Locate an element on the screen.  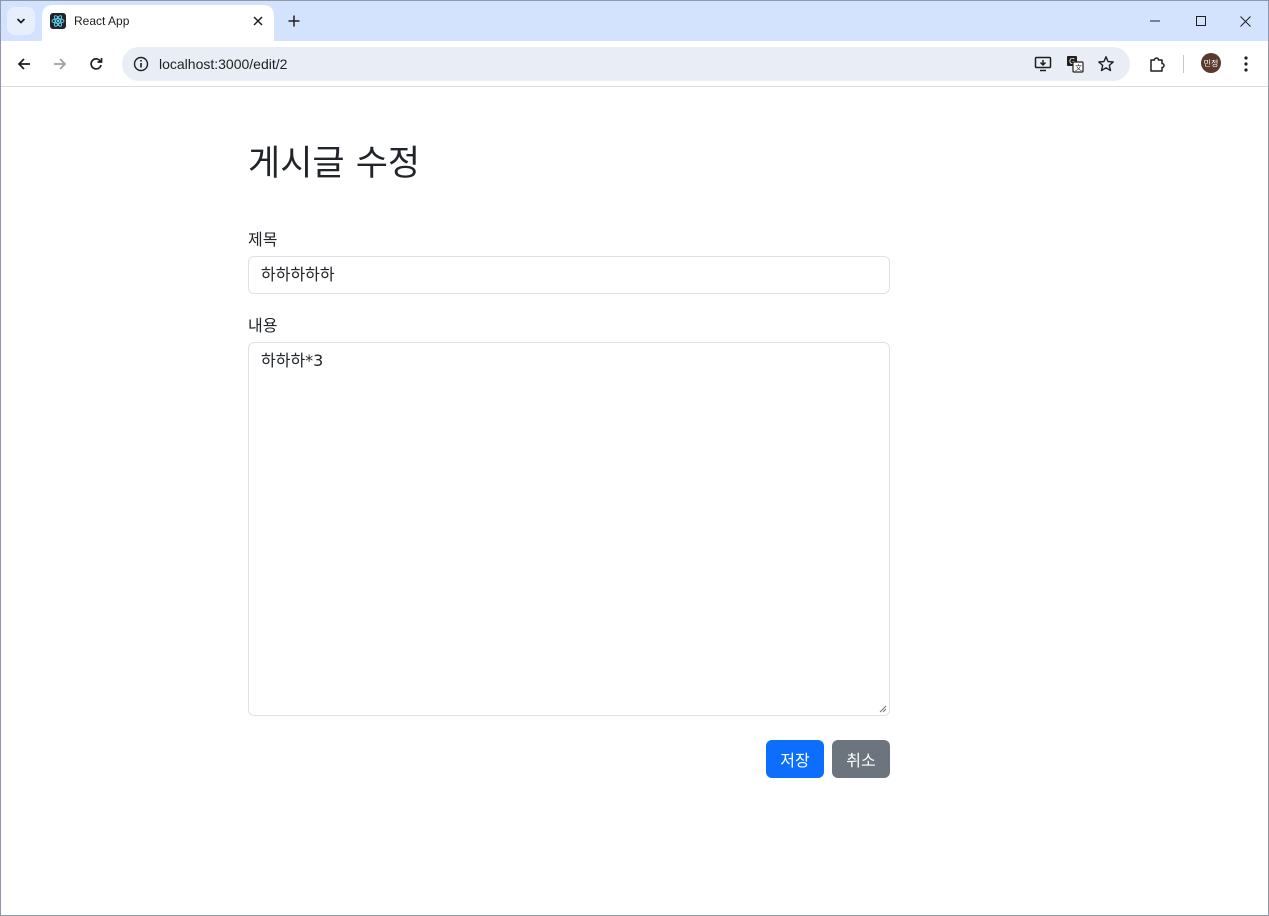
minimize-icon is located at coordinates (1155, 21).